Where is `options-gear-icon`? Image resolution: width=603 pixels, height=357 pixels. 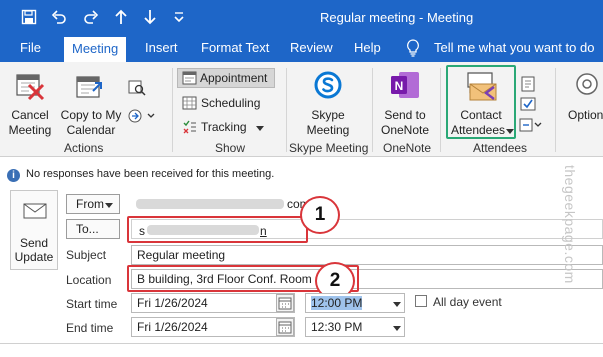
options-gear-icon is located at coordinates (587, 85).